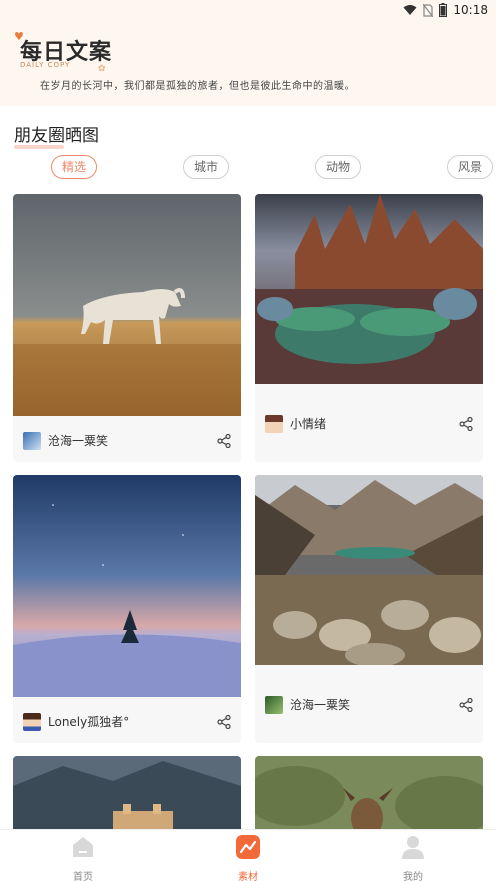 This screenshot has height=881, width=496. I want to click on wifi-icon, so click(410, 10).